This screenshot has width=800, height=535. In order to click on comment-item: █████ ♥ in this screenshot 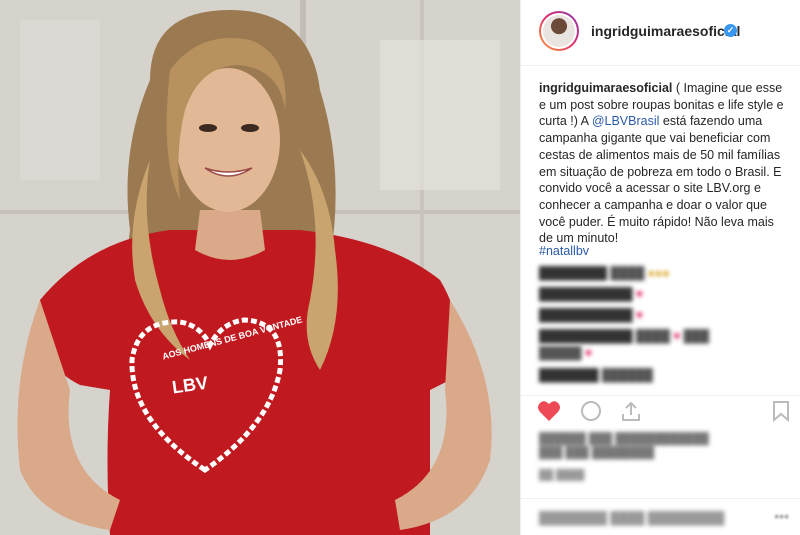, I will do `click(565, 353)`.